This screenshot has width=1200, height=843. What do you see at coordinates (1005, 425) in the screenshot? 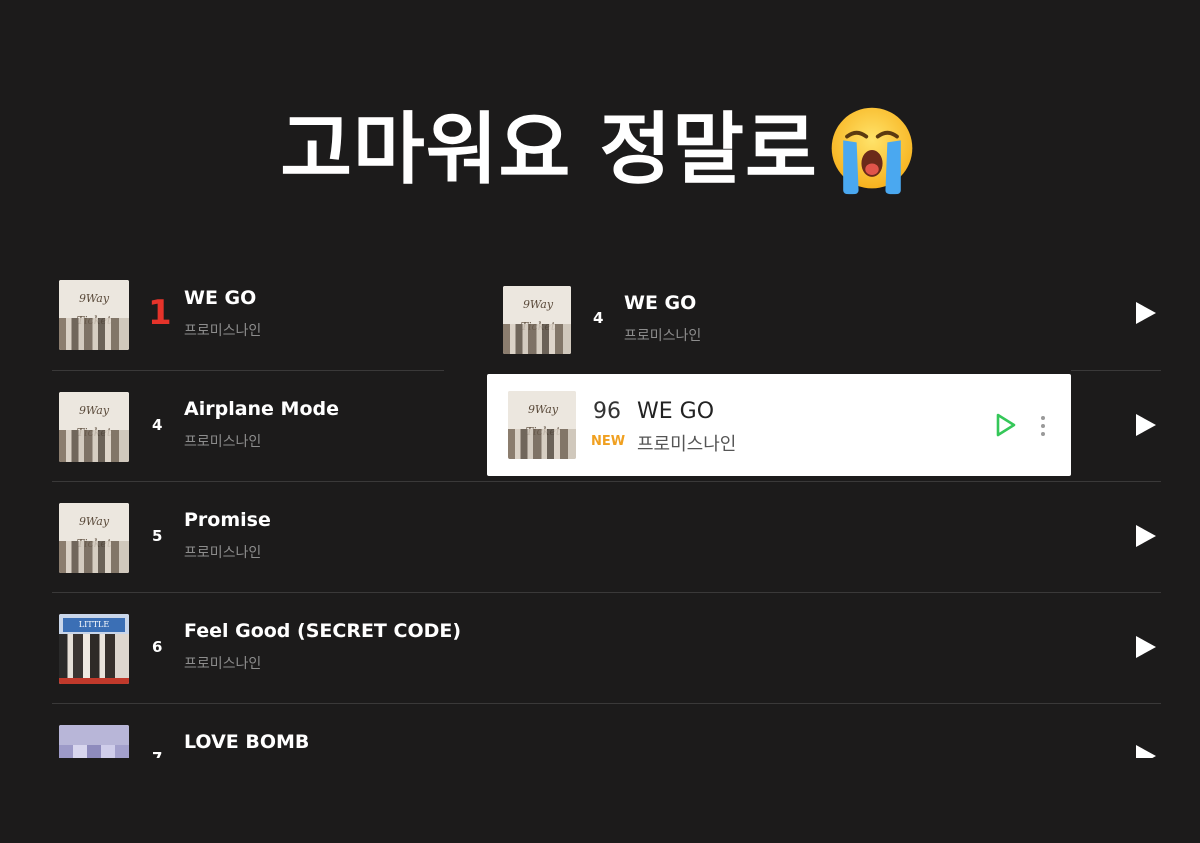
I see `play-outline-icon` at bounding box center [1005, 425].